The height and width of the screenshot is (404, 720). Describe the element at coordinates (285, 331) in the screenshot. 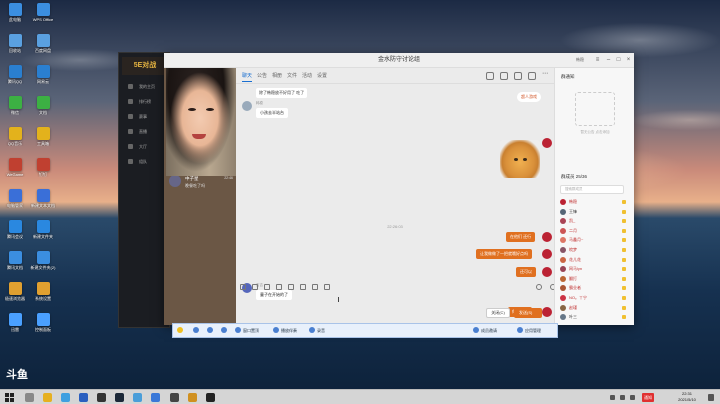

I see `ime-item-music: 播放伴奏` at that location.